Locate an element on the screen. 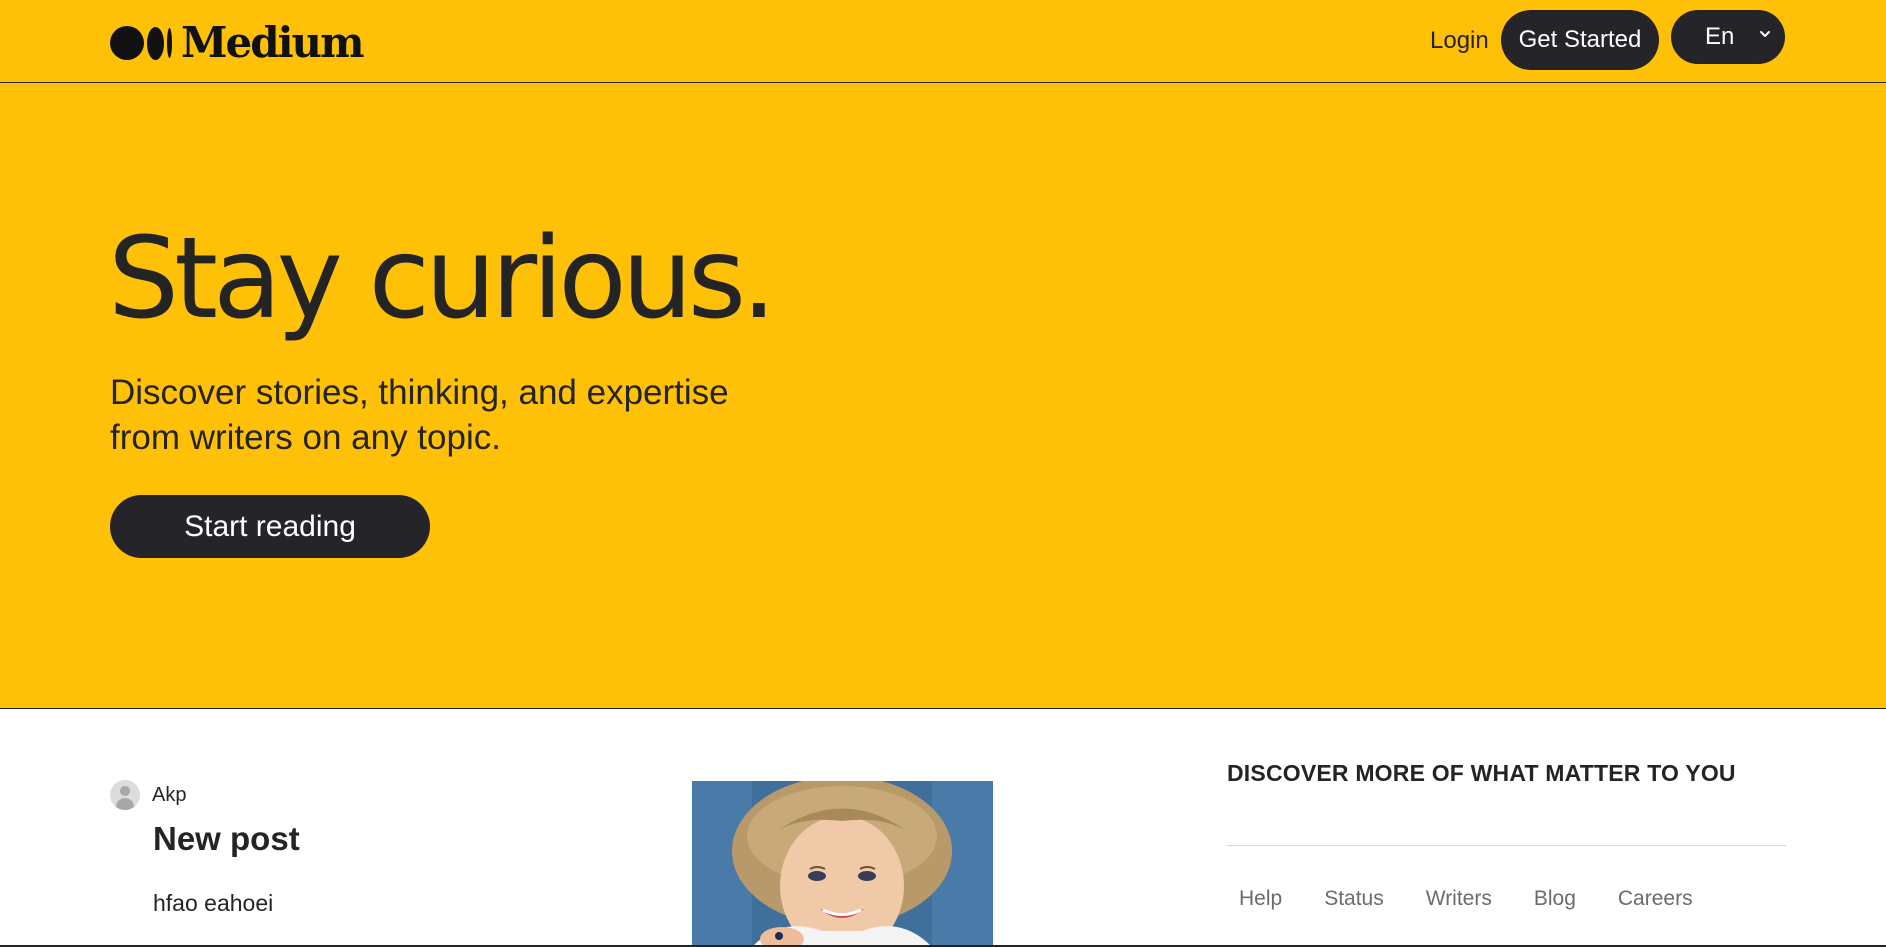 This screenshot has height=947, width=1886. brand-name: Medium is located at coordinates (273, 42).